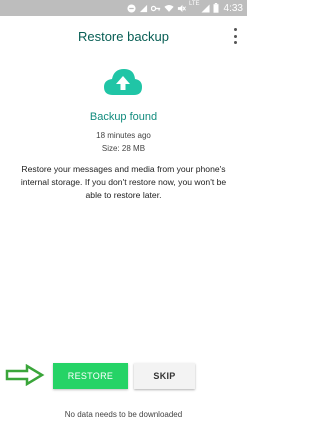  I want to click on cell-signal-icon, so click(205, 8).